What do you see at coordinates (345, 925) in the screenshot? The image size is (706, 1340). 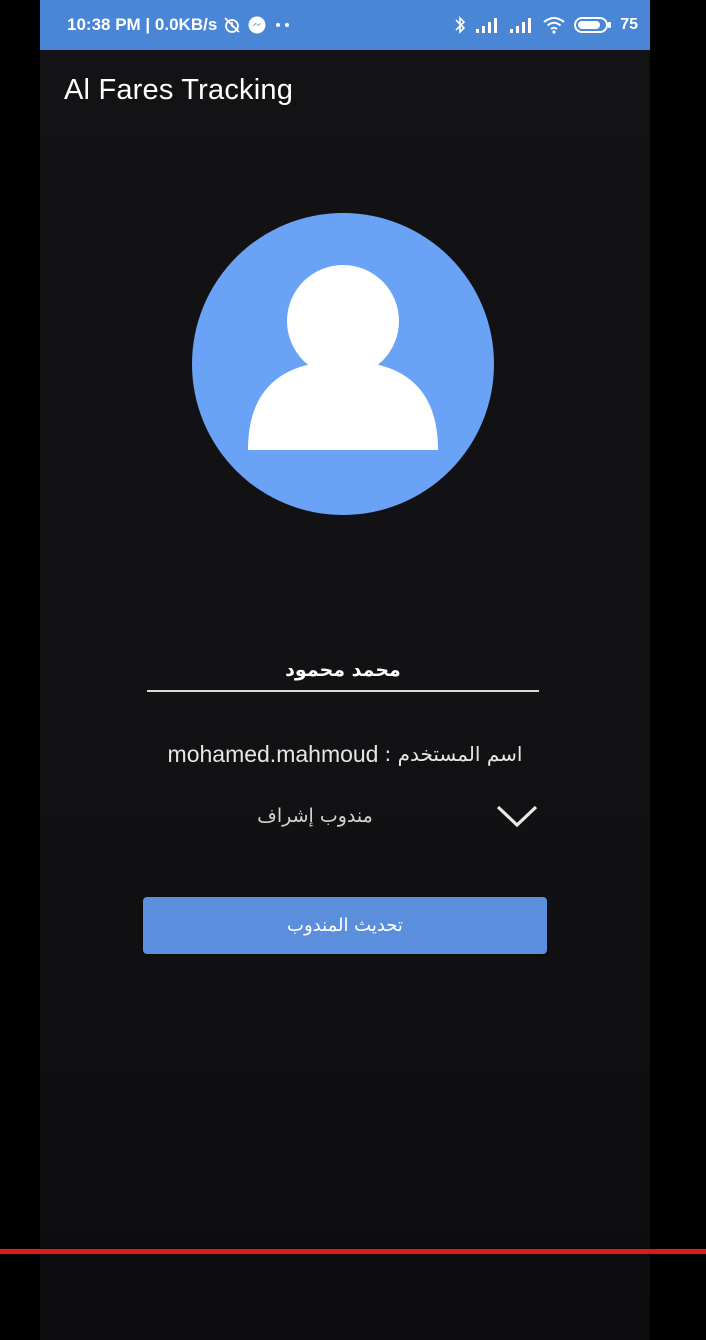 I see `update-agent-button: تحديث المندوب` at bounding box center [345, 925].